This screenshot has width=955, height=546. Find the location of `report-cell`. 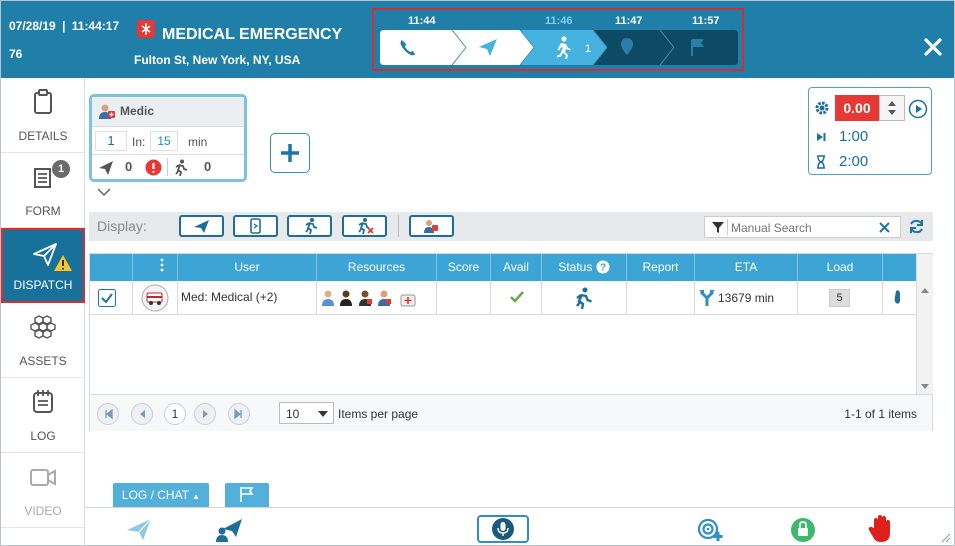

report-cell is located at coordinates (661, 298).